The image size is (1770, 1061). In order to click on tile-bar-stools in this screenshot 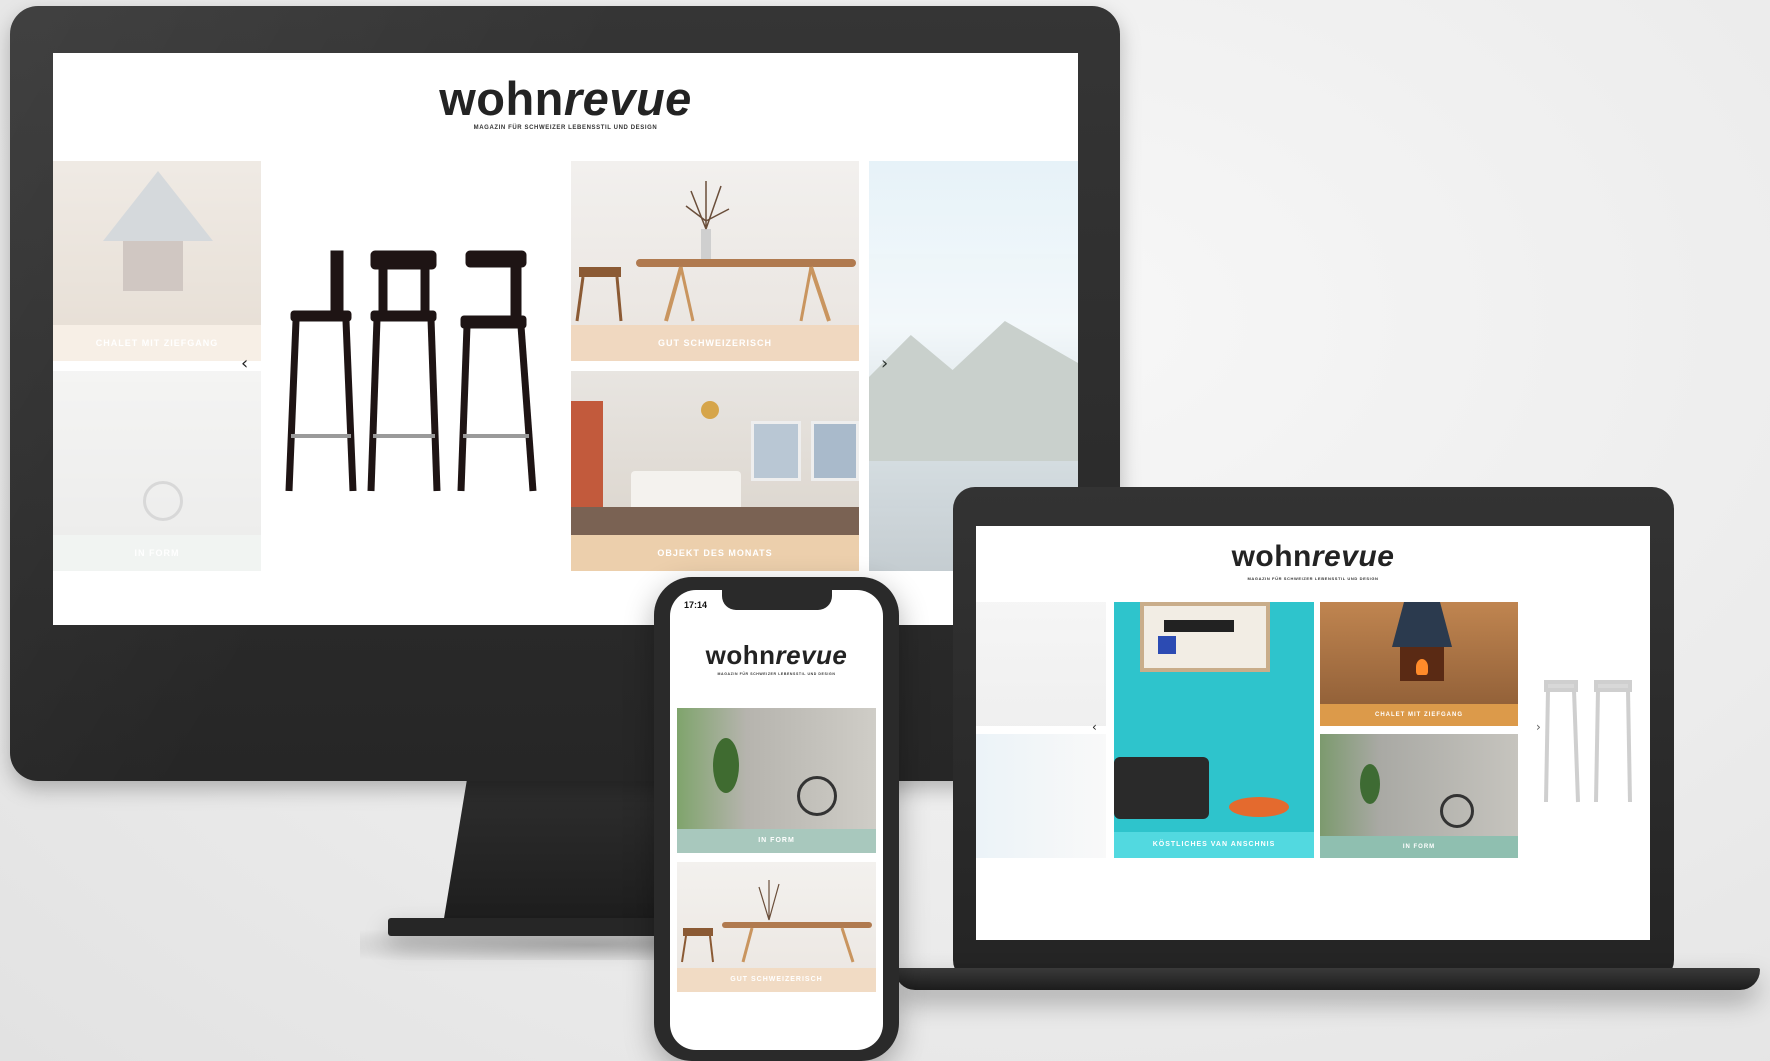, I will do `click(416, 366)`.